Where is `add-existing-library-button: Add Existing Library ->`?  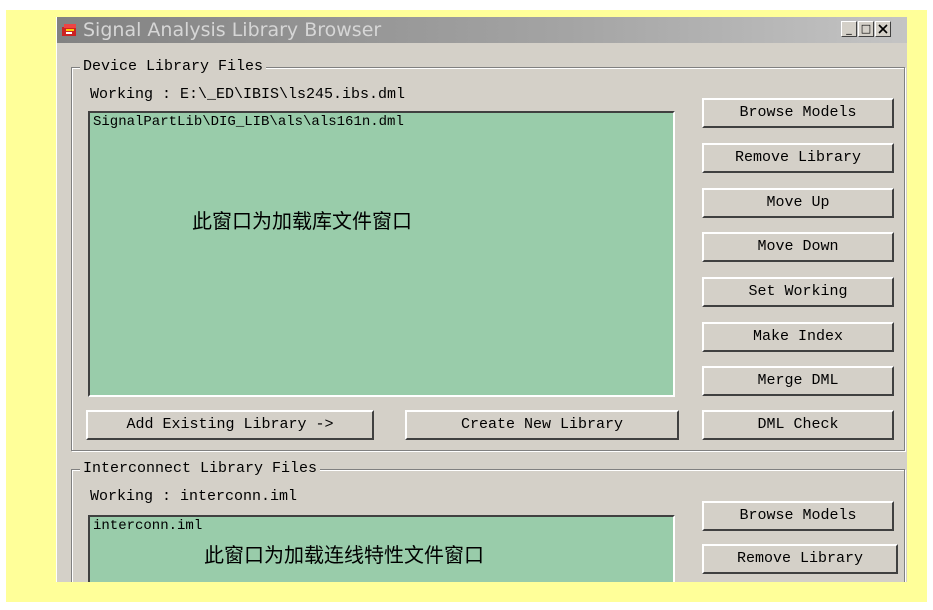 add-existing-library-button: Add Existing Library -> is located at coordinates (230, 425).